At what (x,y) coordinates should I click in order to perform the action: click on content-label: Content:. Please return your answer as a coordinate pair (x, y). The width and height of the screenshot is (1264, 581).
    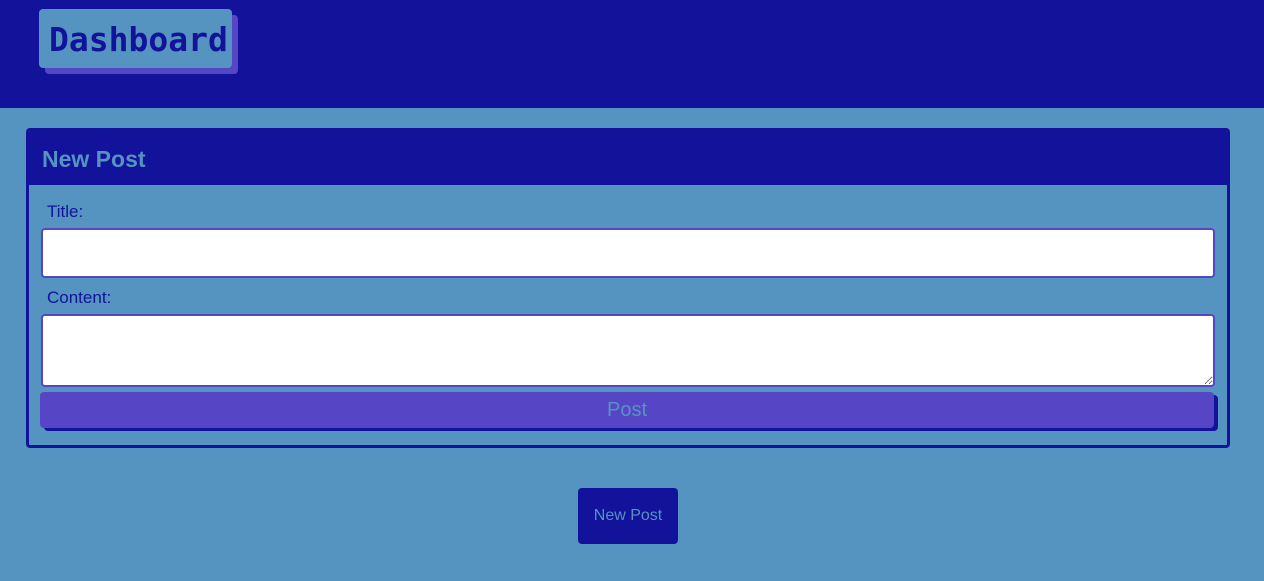
    Looking at the image, I should click on (79, 297).